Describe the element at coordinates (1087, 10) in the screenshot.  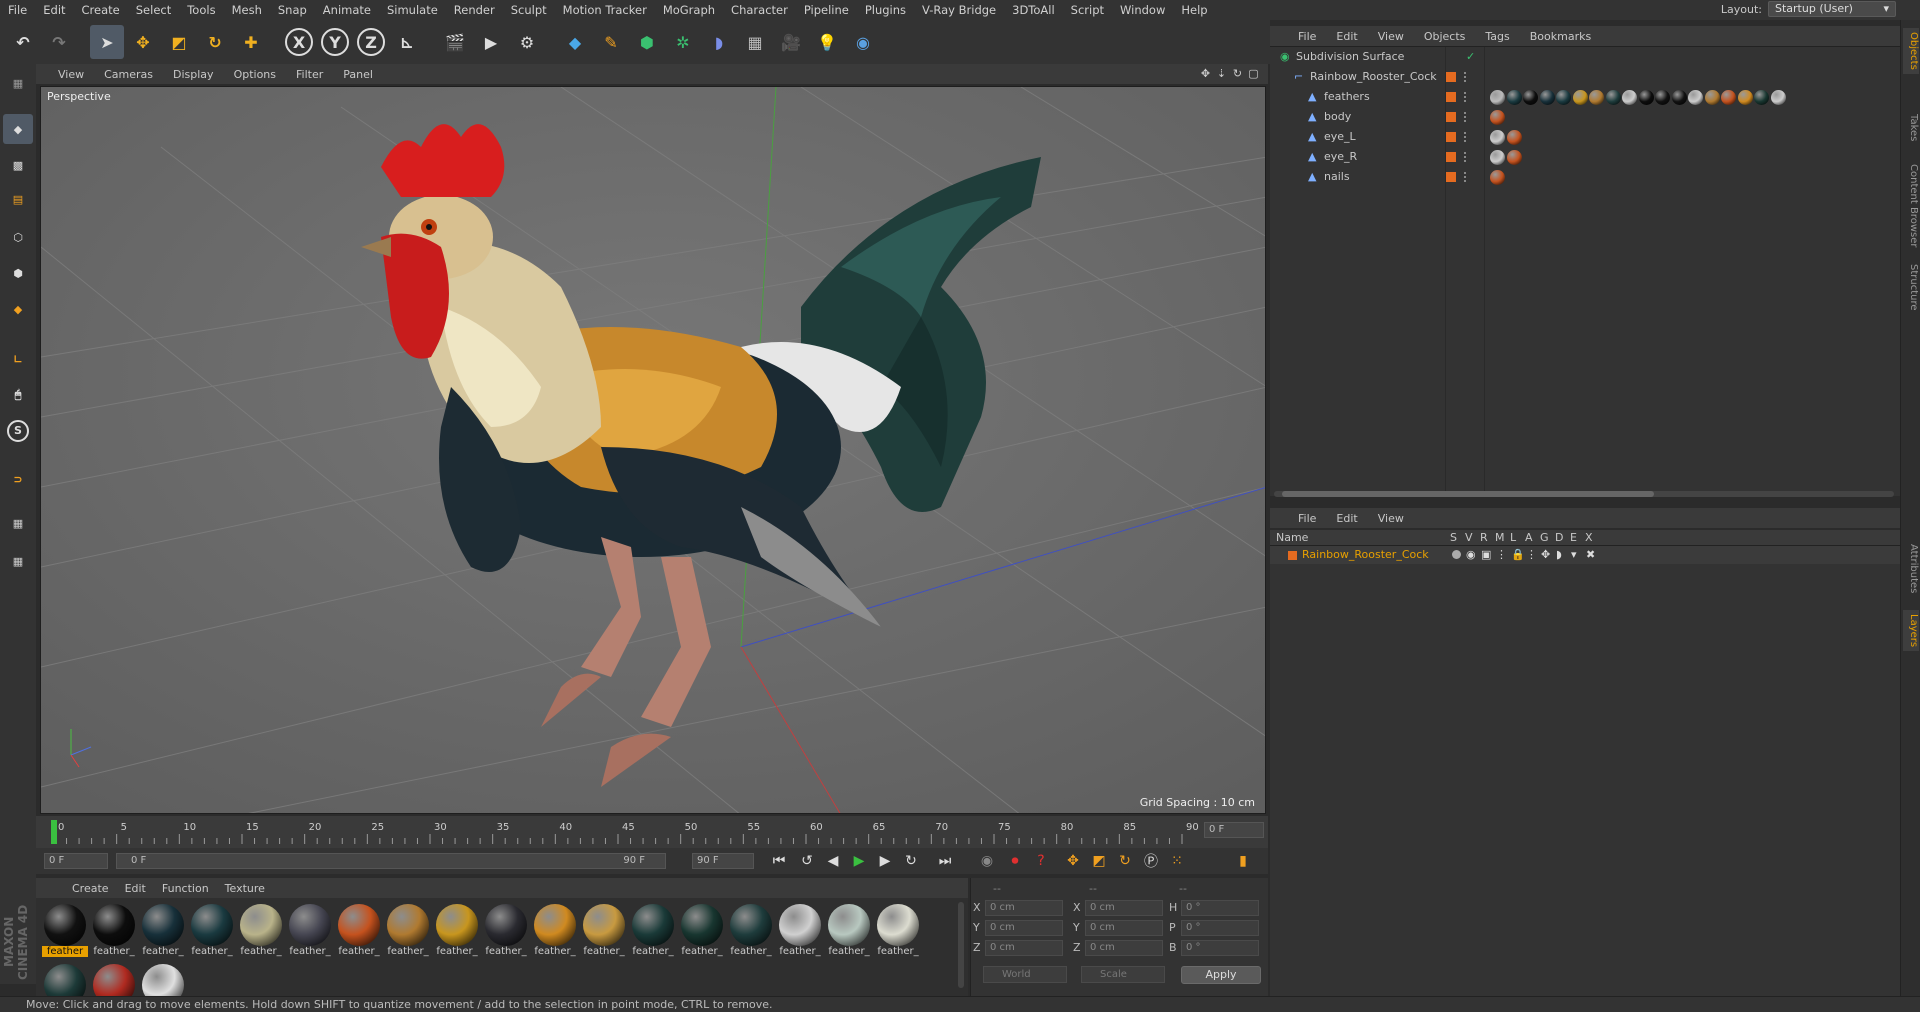
I see `menu-script: Script` at that location.